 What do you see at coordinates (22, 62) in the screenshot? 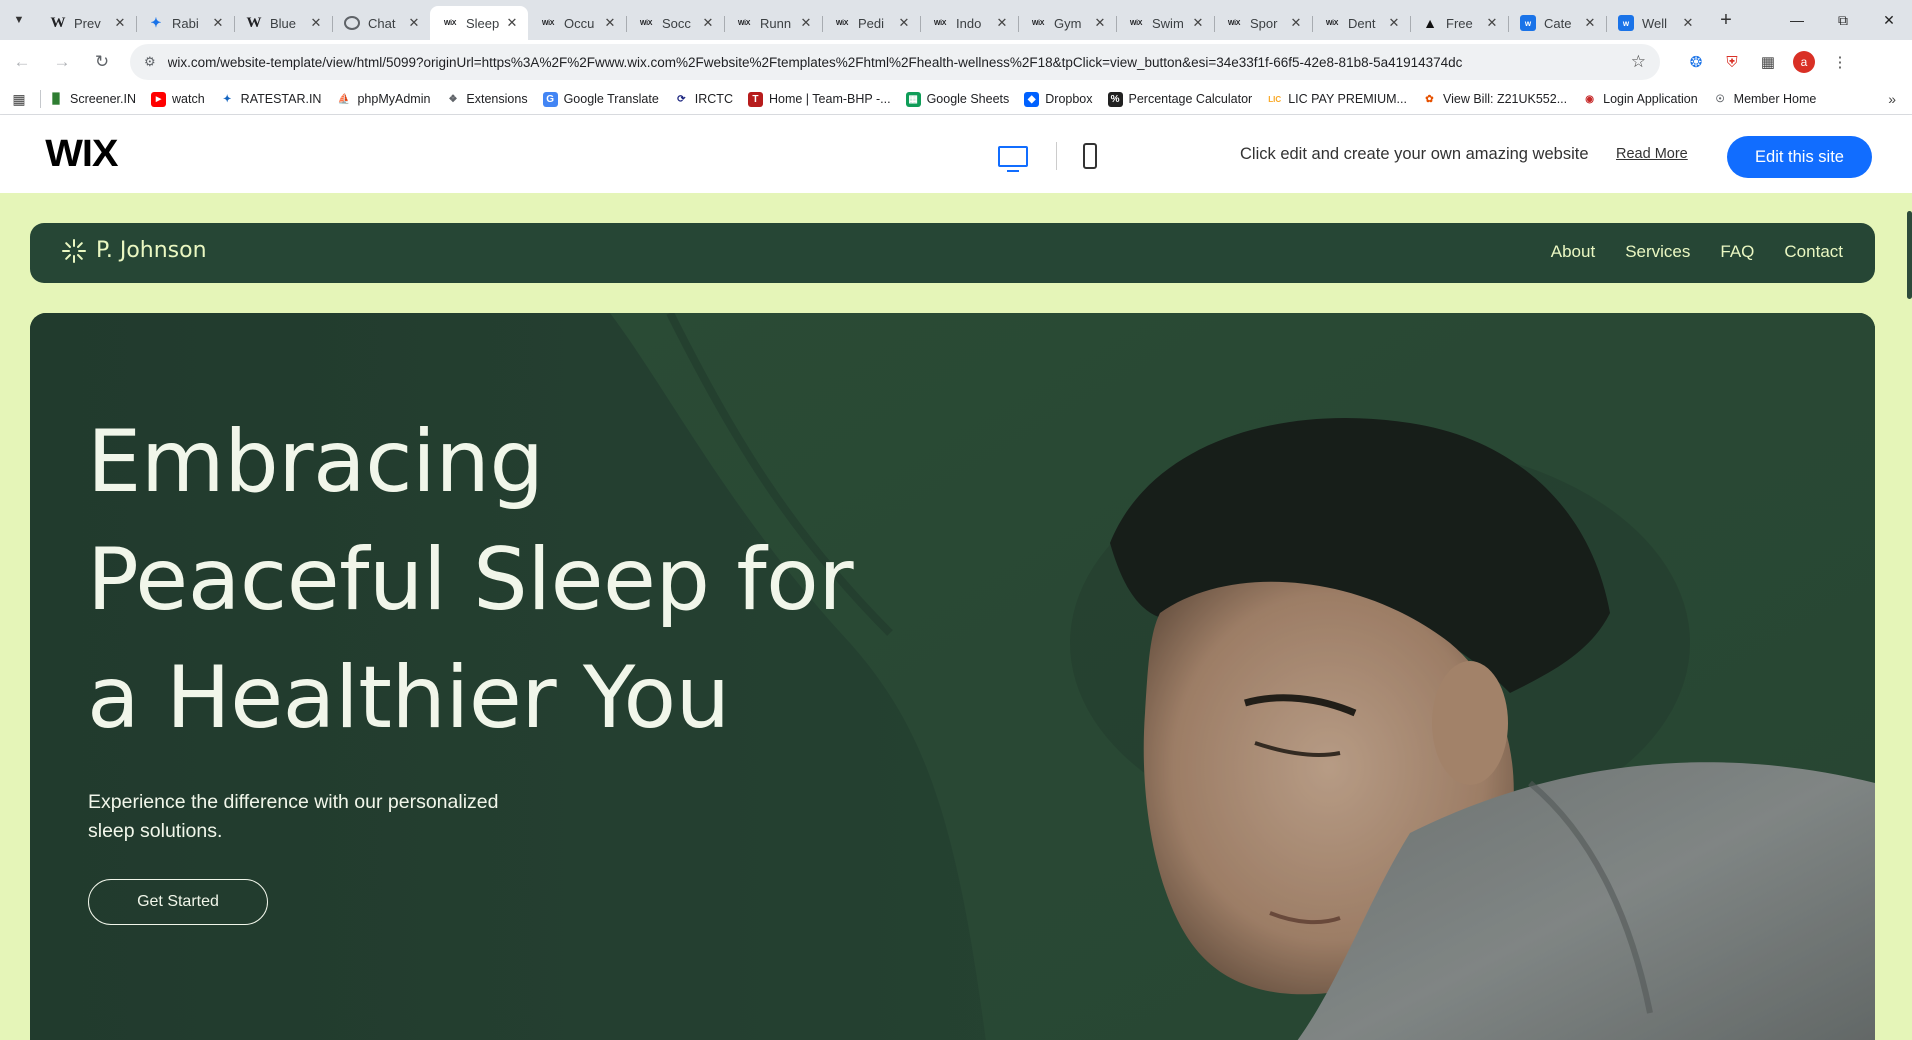
I see `back-arrow-icon: ←` at bounding box center [22, 62].